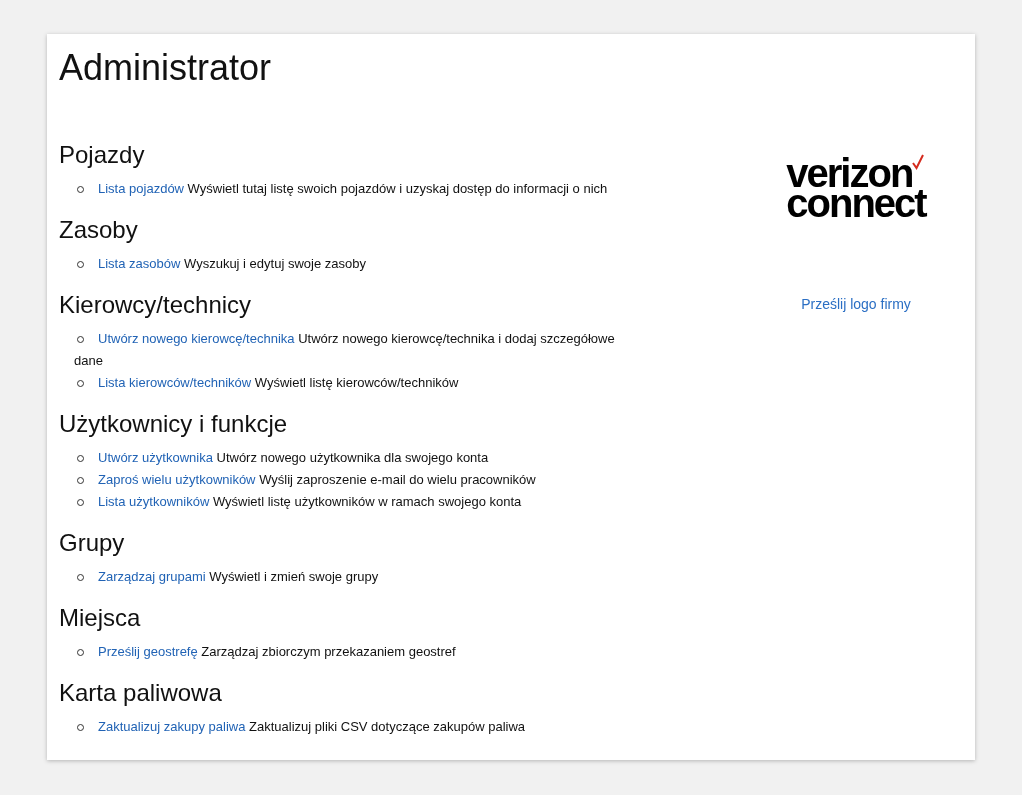 The height and width of the screenshot is (795, 1022). I want to click on list-item: Utwórz nowego kierowcę/technika Utwórz nowego kierowcę/technika i dodaj szczegółowe dane, so click(345, 350).